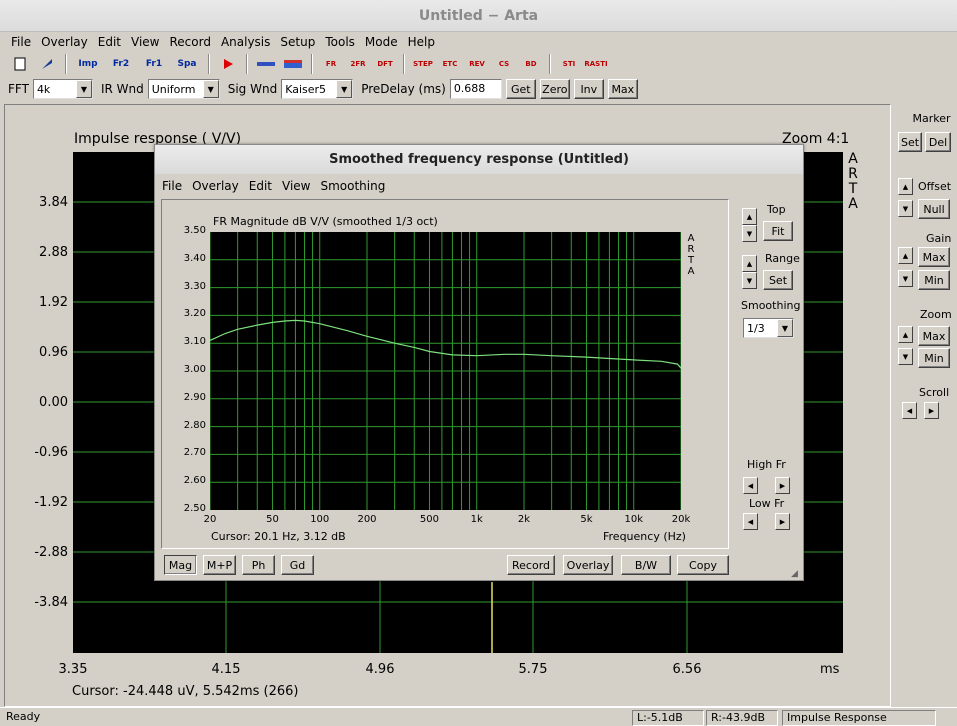  What do you see at coordinates (749, 233) in the screenshot?
I see `top-down-icon: ▼` at bounding box center [749, 233].